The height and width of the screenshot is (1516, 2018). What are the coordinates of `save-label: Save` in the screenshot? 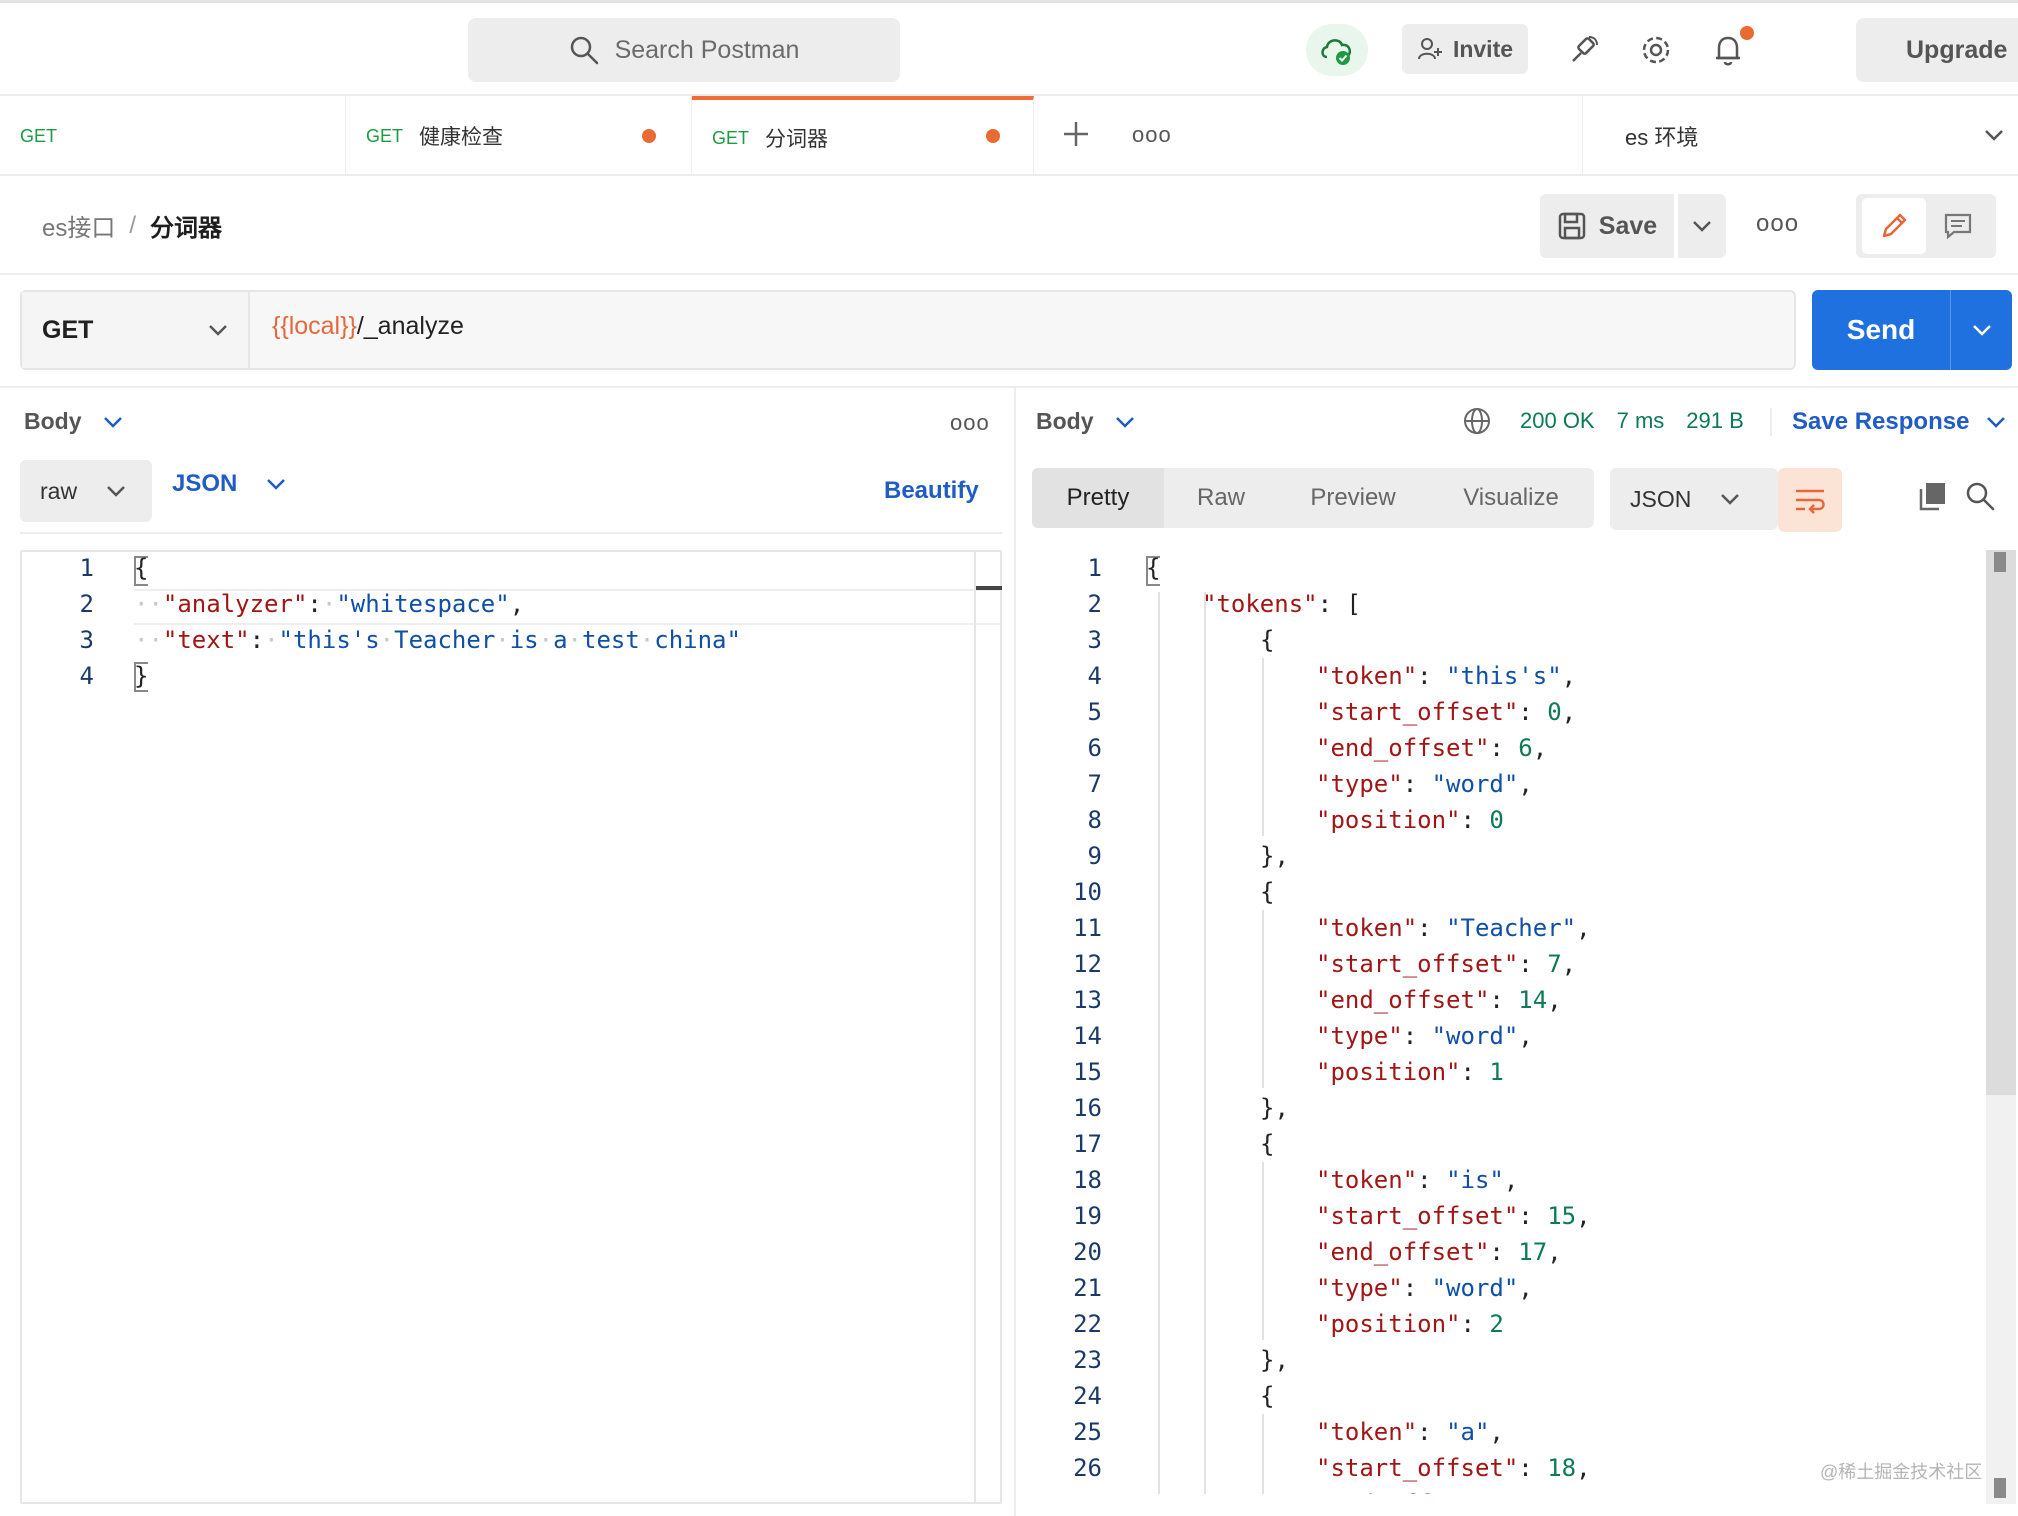 It's located at (1628, 225).